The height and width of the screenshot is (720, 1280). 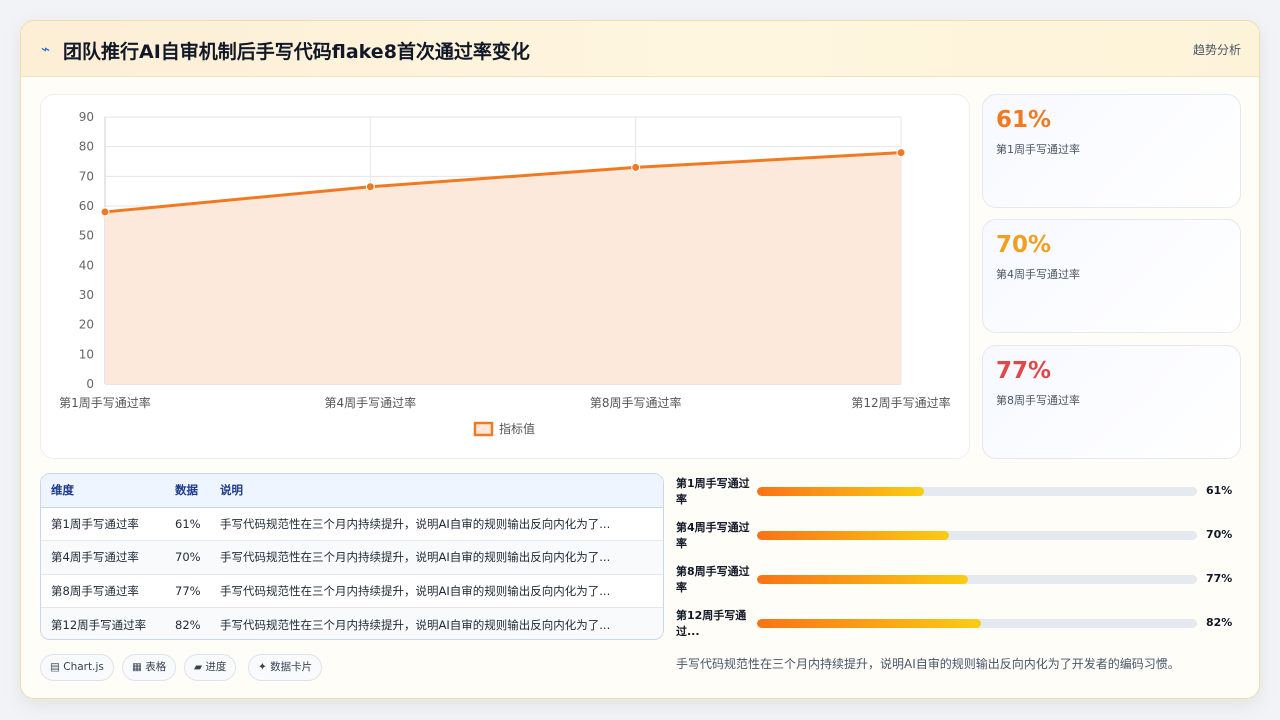 I want to click on kpi-card-week1: 61% 第1周手写通过率, so click(x=1111, y=151).